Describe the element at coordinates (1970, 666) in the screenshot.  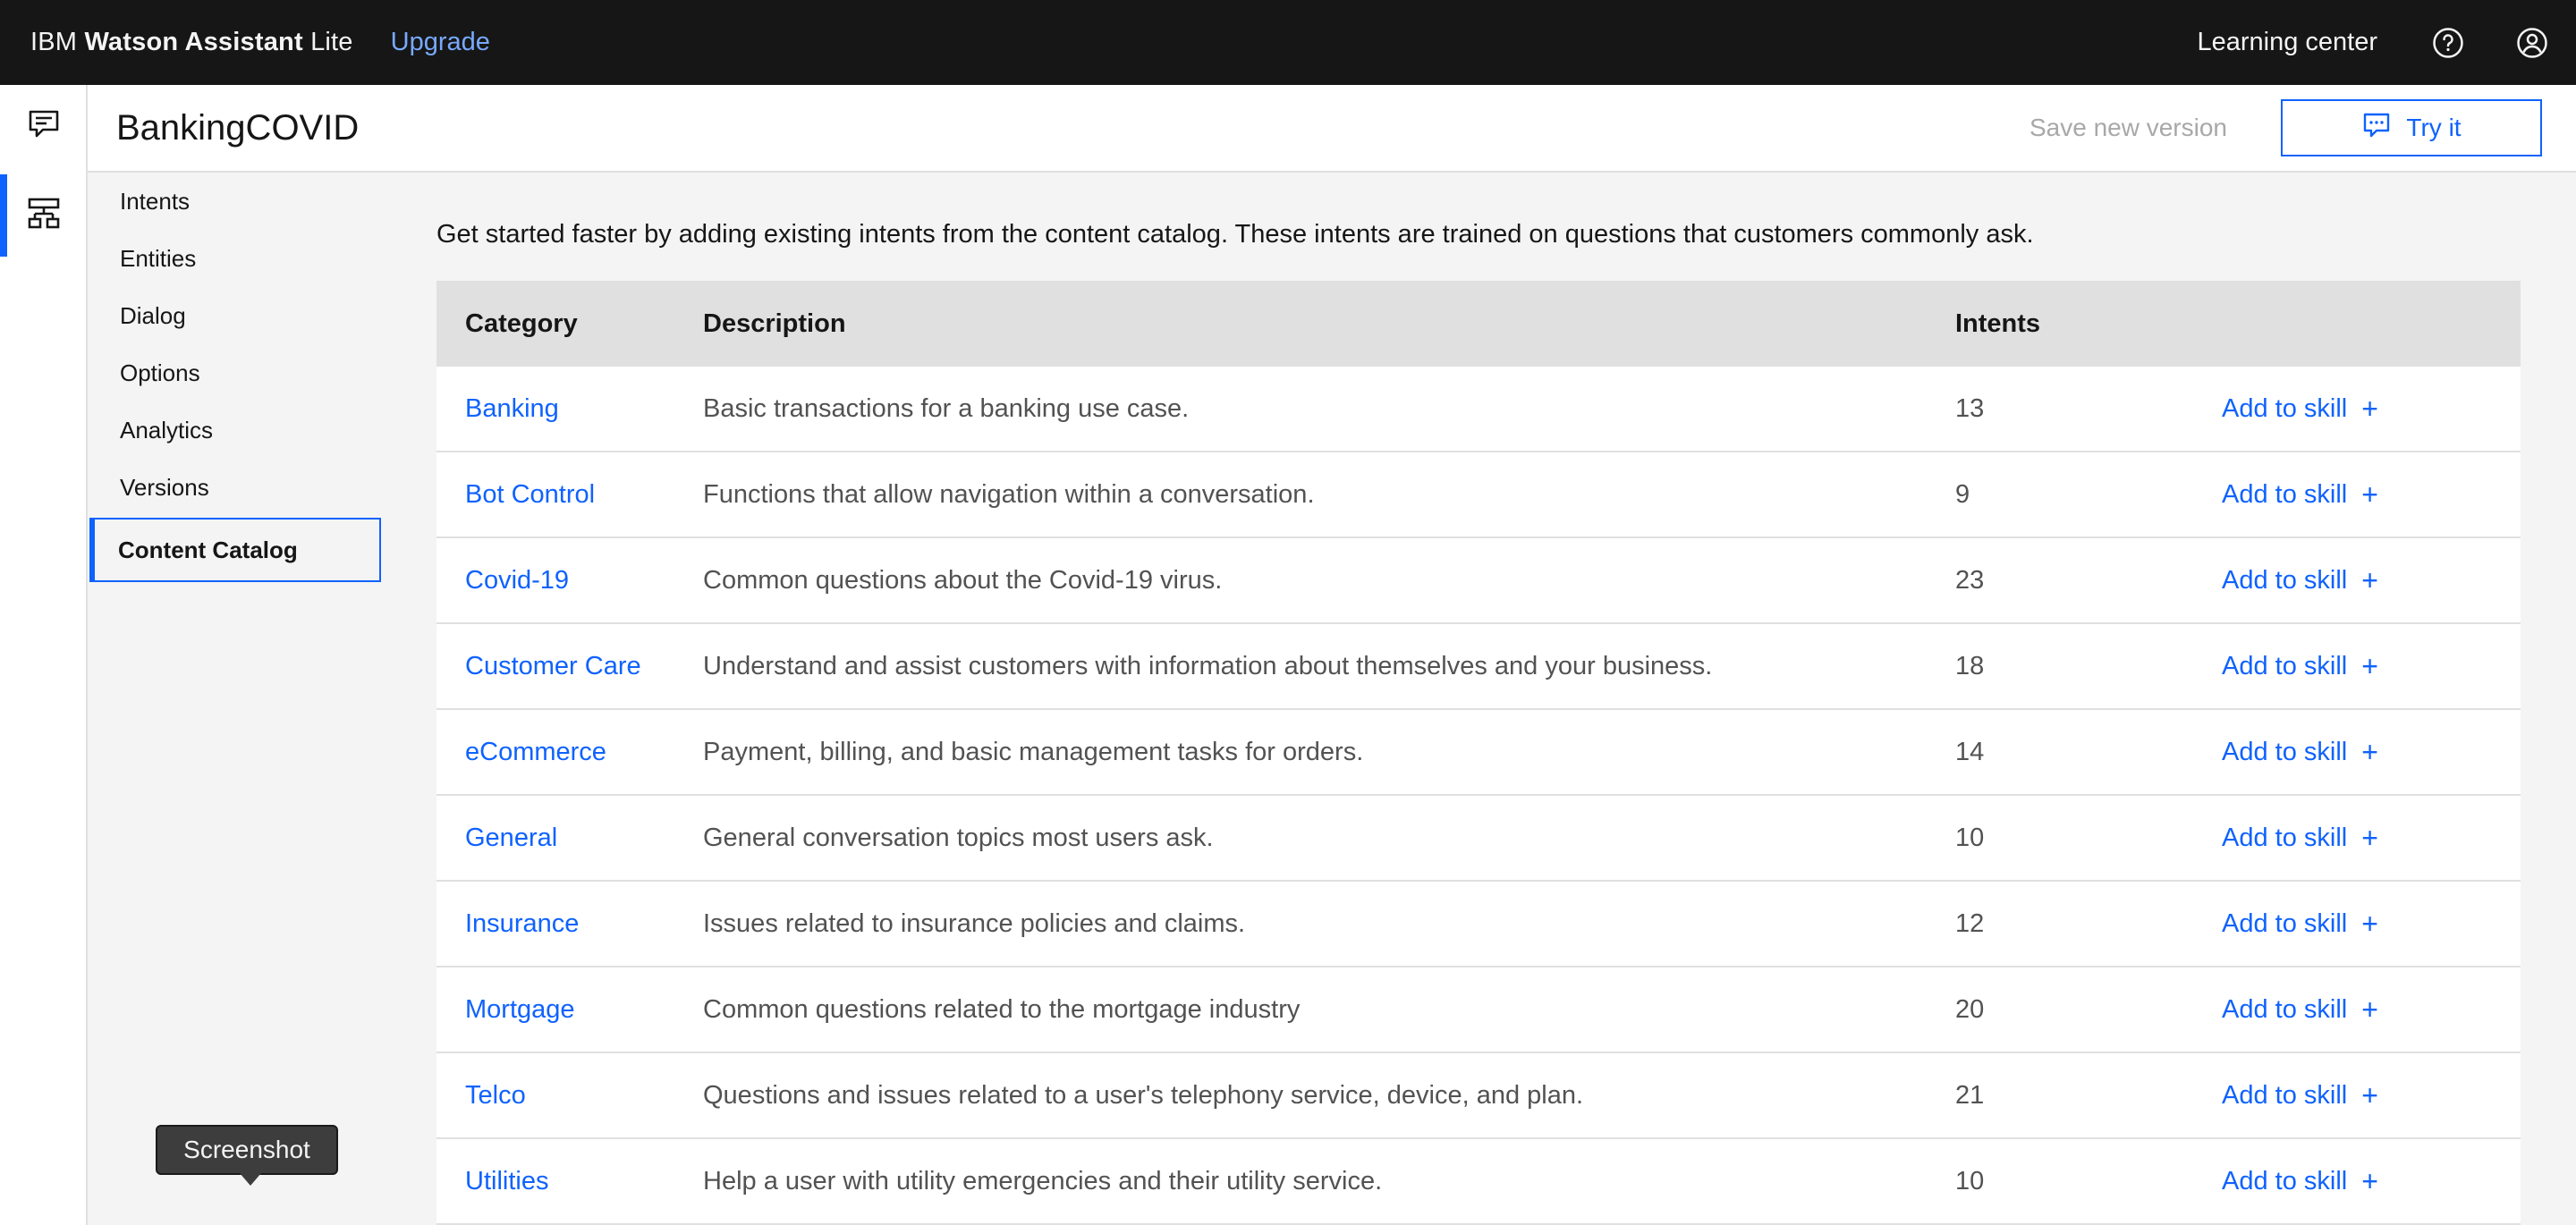
I see `intent-count: 18` at that location.